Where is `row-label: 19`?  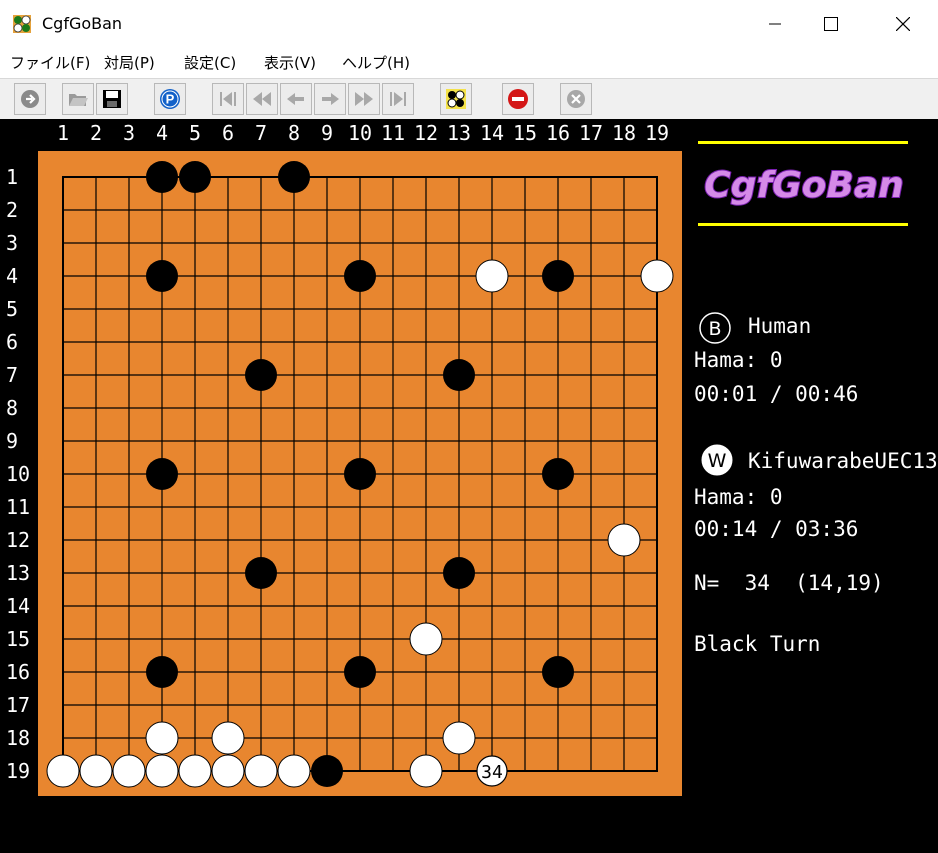
row-label: 19 is located at coordinates (18, 771).